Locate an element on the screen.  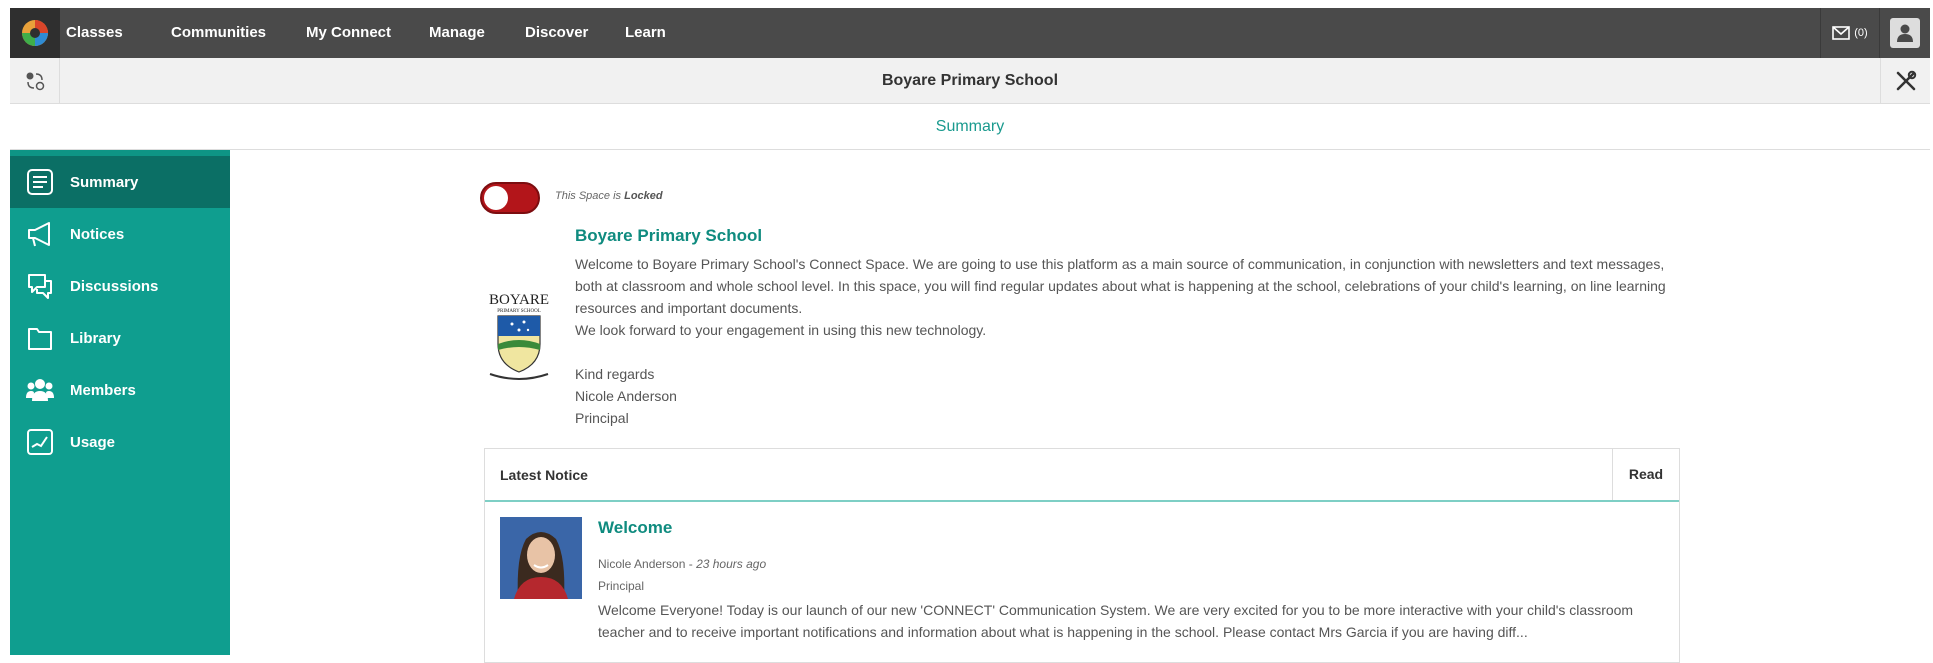
welcome-paragraph: Nicole Anderson is located at coordinates (626, 396).